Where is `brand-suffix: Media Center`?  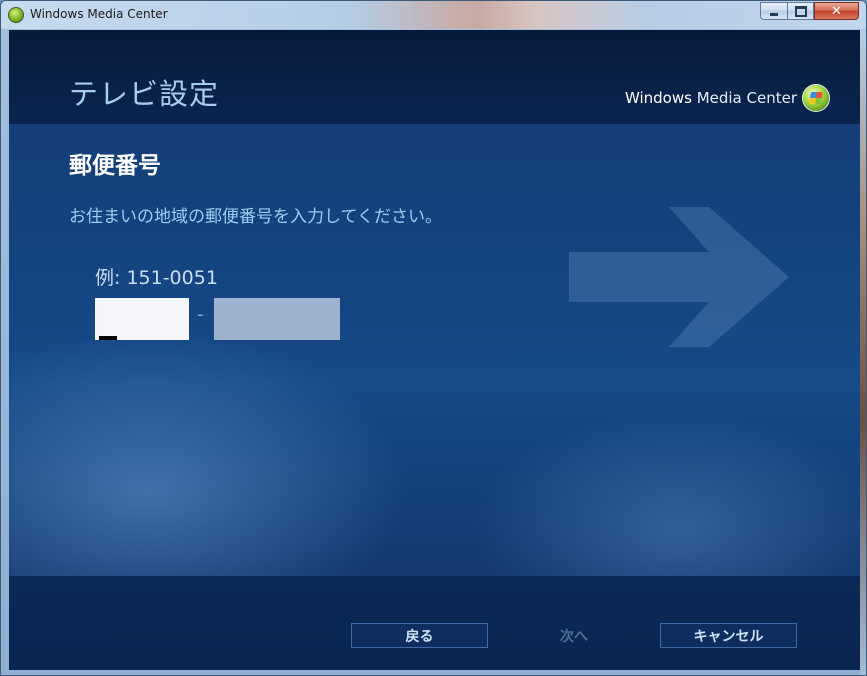
brand-suffix: Media Center is located at coordinates (744, 98).